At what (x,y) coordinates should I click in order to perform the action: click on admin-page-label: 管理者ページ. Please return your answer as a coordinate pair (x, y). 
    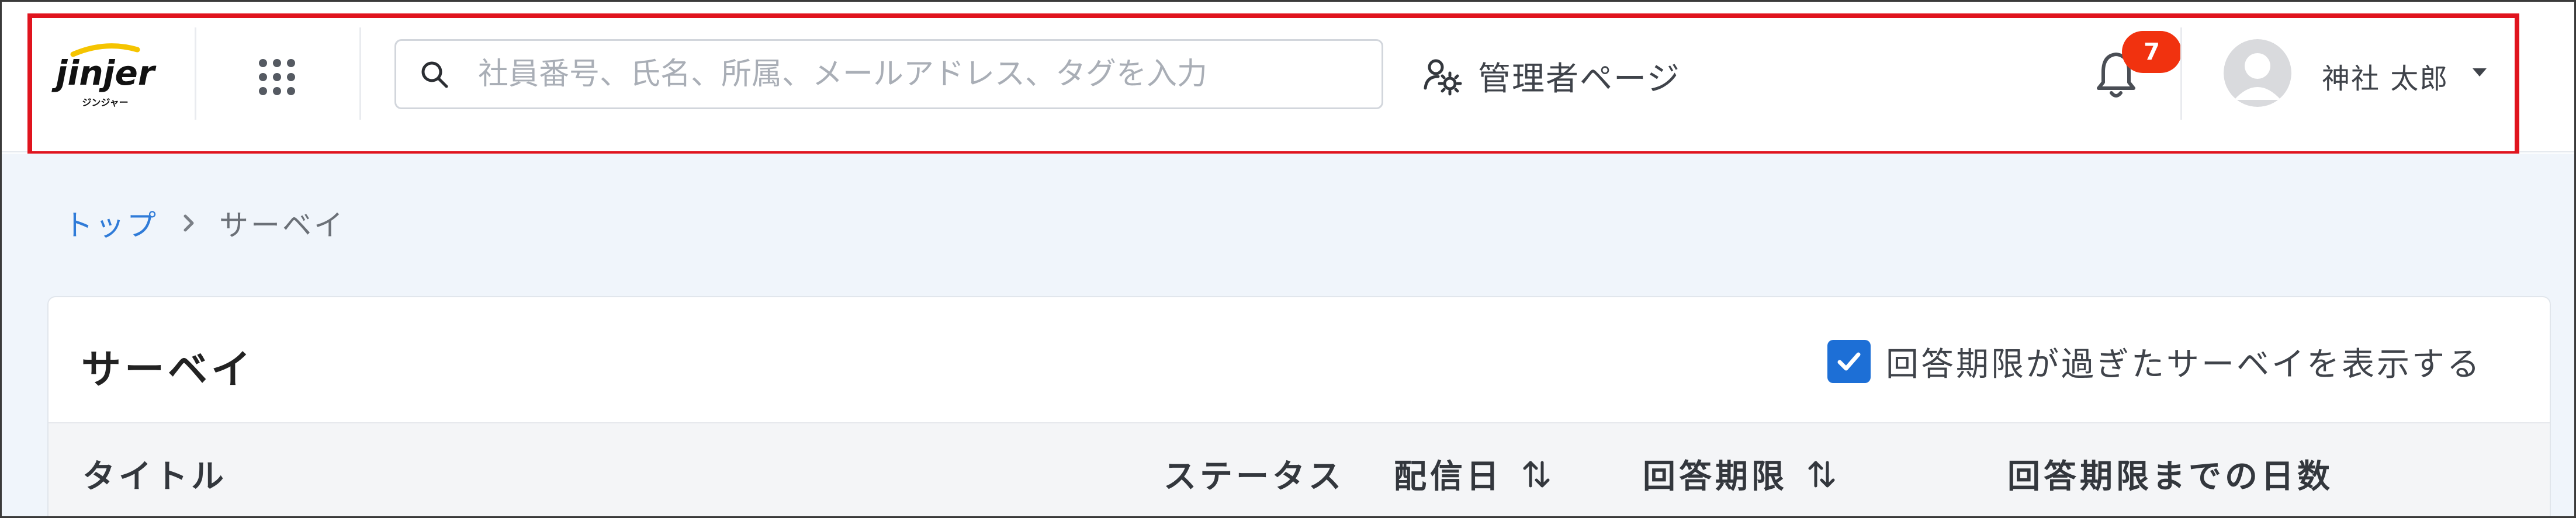
    Looking at the image, I should click on (1579, 79).